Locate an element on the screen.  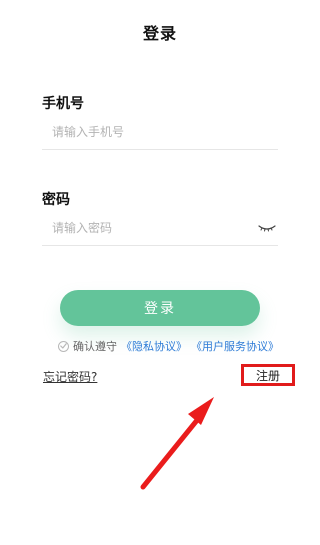
password-input-row is located at coordinates (160, 228).